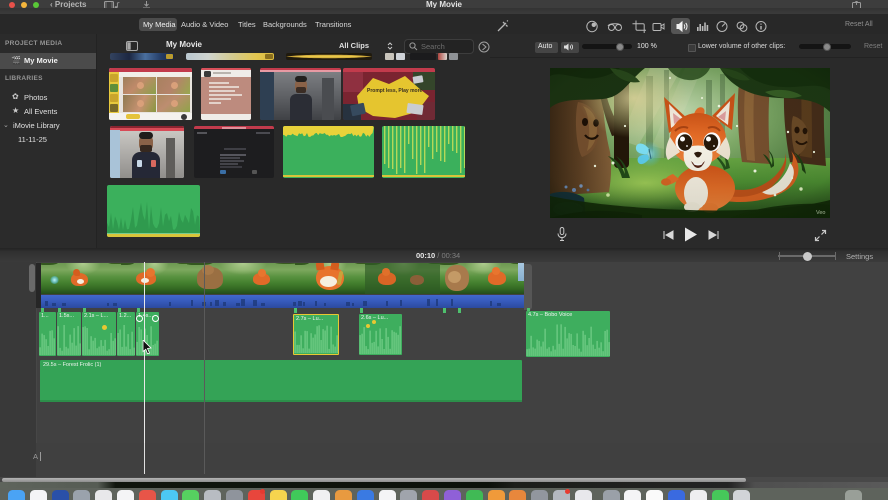 The height and width of the screenshot is (500, 888). What do you see at coordinates (820, 213) in the screenshot?
I see `svg-text: Veo` at bounding box center [820, 213].